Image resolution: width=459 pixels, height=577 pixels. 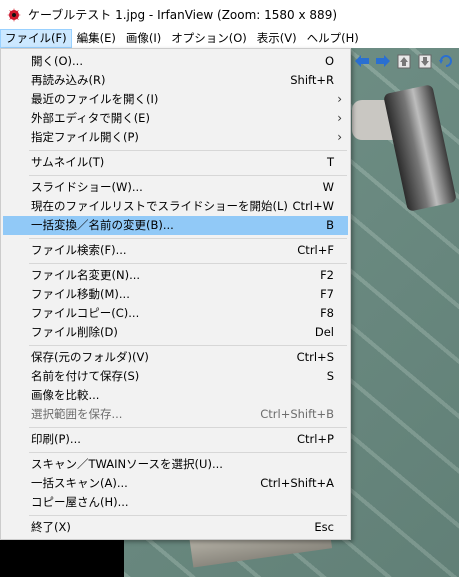 I want to click on menu-view: 表示(V), so click(x=277, y=38).